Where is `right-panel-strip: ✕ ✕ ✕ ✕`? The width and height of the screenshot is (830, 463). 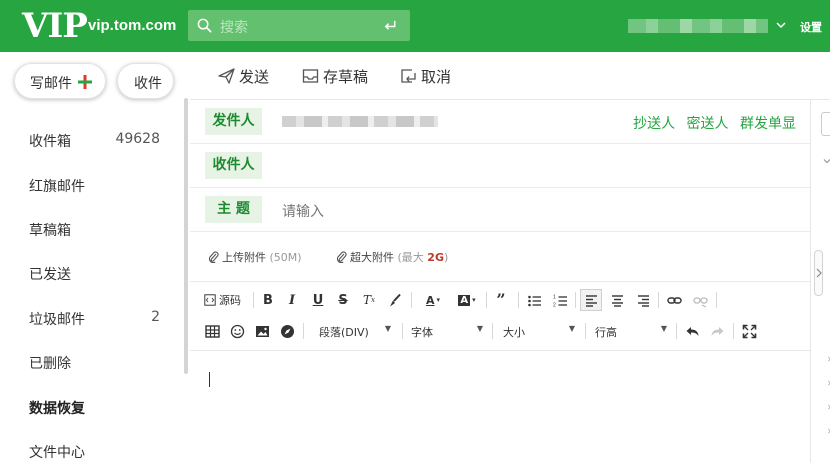 right-panel-strip: ✕ ✕ ✕ ✕ is located at coordinates (820, 281).